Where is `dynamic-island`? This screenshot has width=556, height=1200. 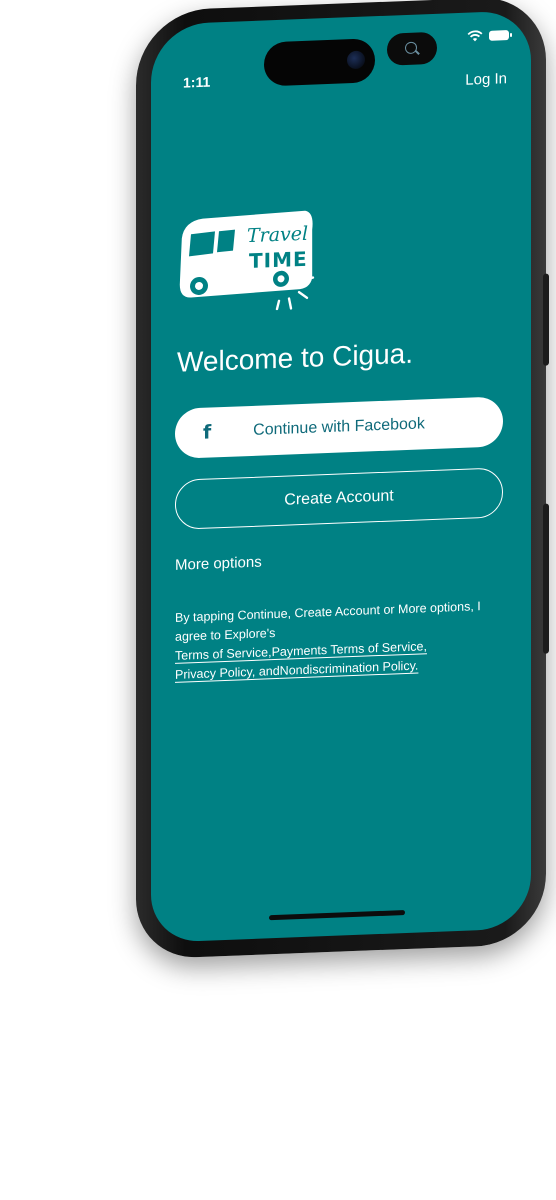
dynamic-island is located at coordinates (319, 62).